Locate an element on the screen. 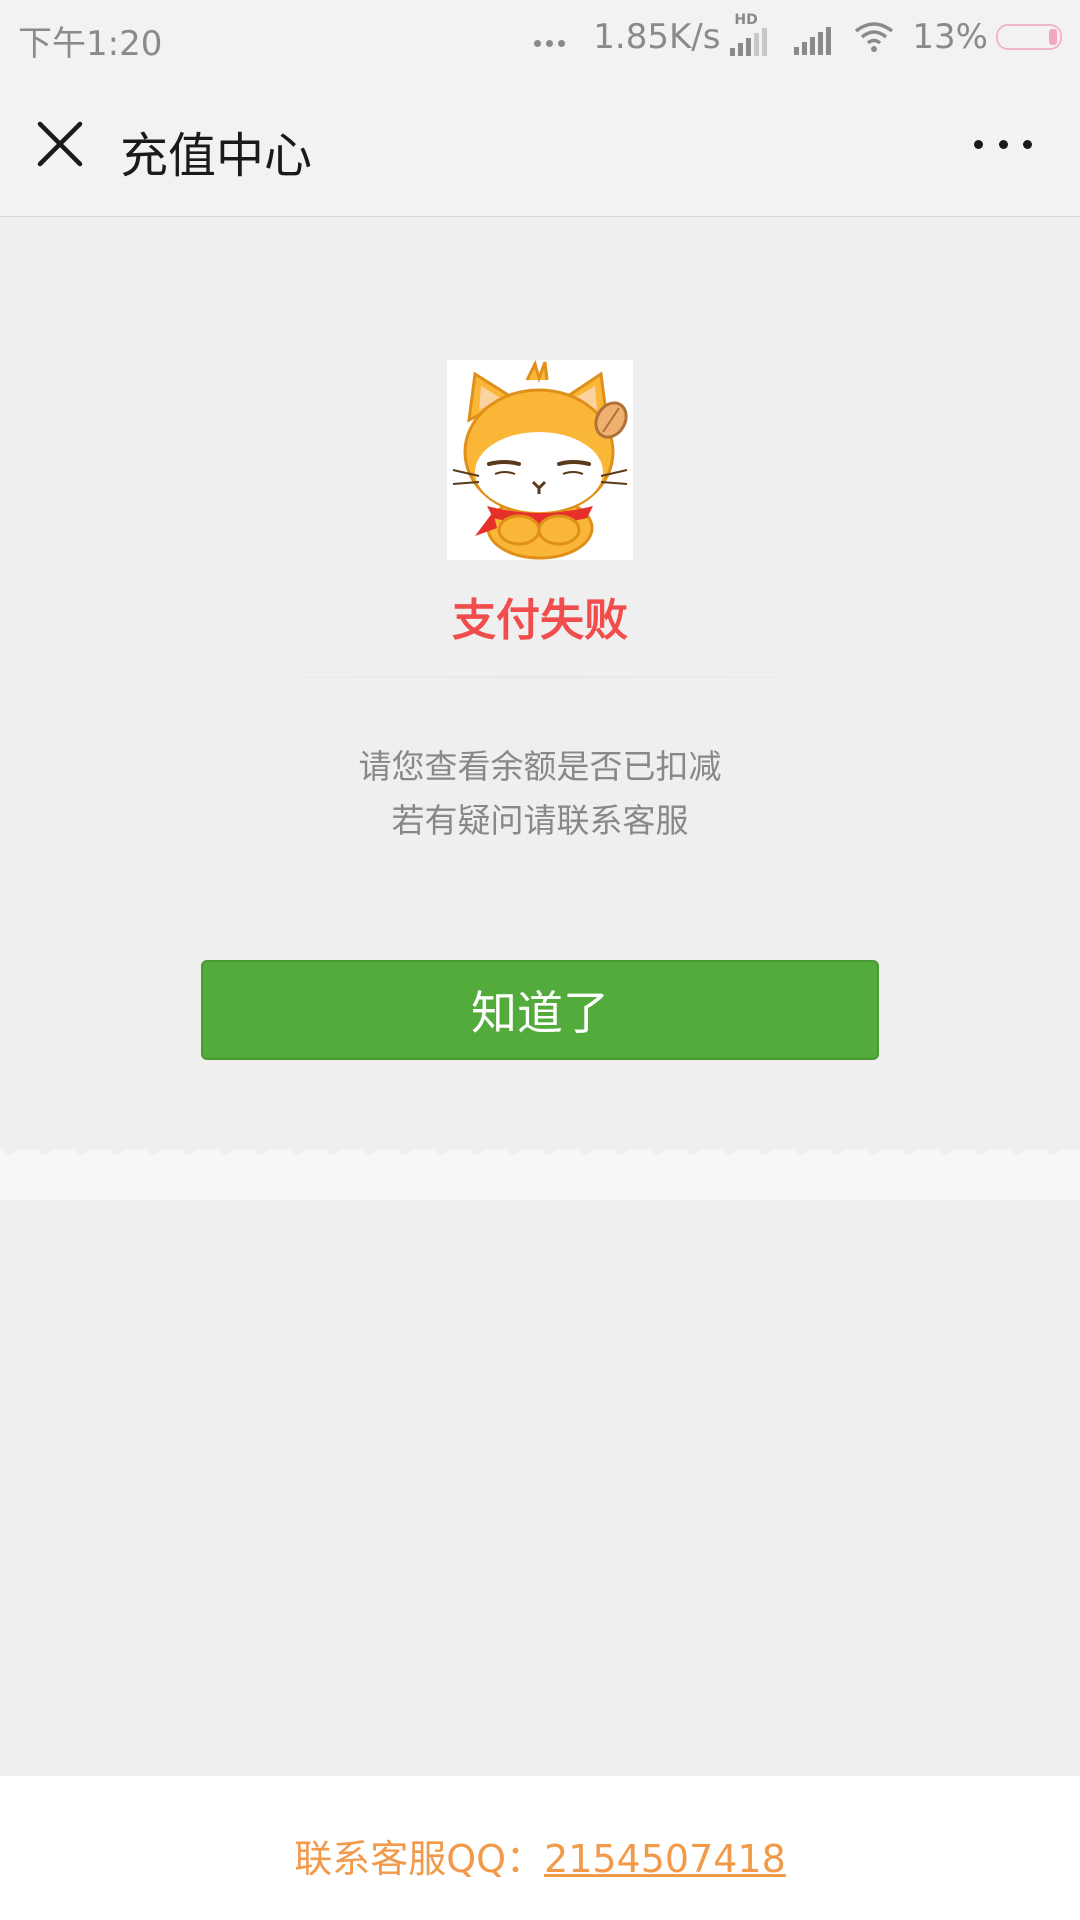  battery-percent: 13% is located at coordinates (950, 37).